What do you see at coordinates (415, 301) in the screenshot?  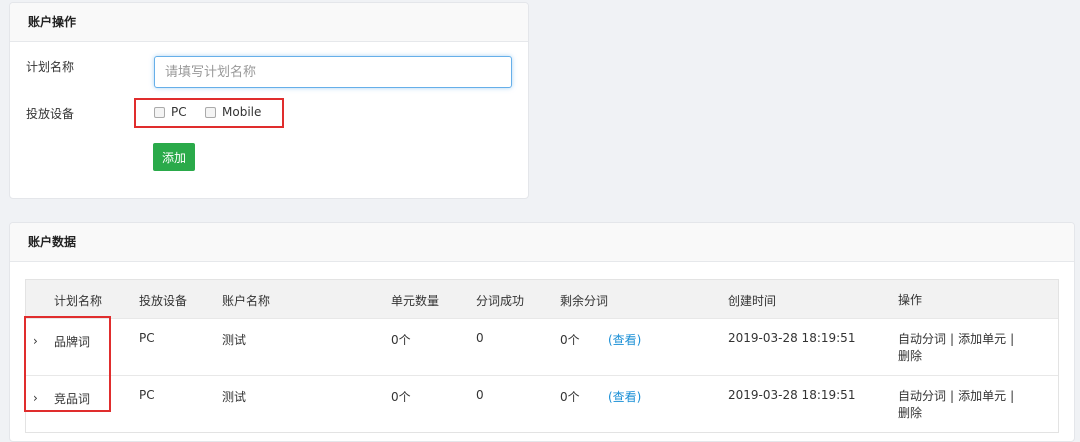 I see `column-header-units: 单元数量` at bounding box center [415, 301].